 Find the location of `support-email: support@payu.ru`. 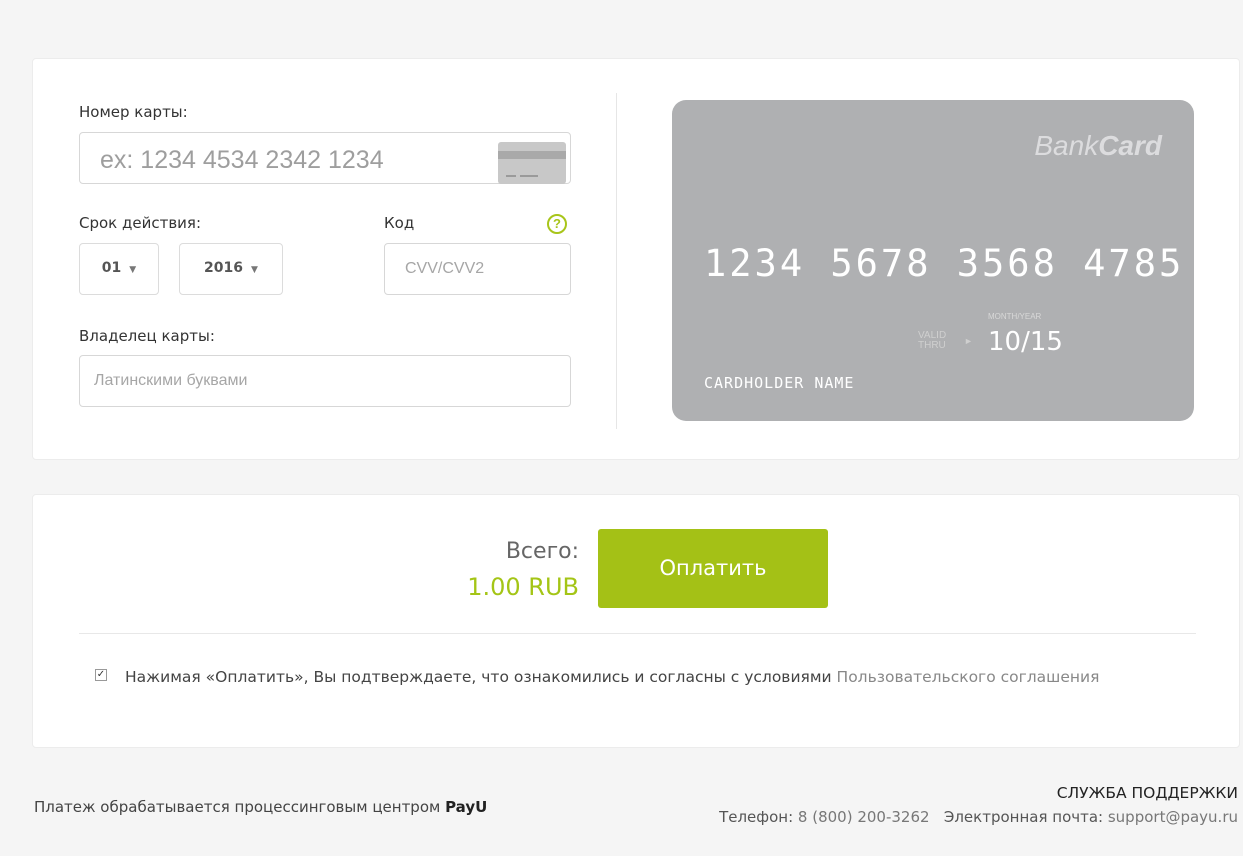

support-email: support@payu.ru is located at coordinates (1173, 817).